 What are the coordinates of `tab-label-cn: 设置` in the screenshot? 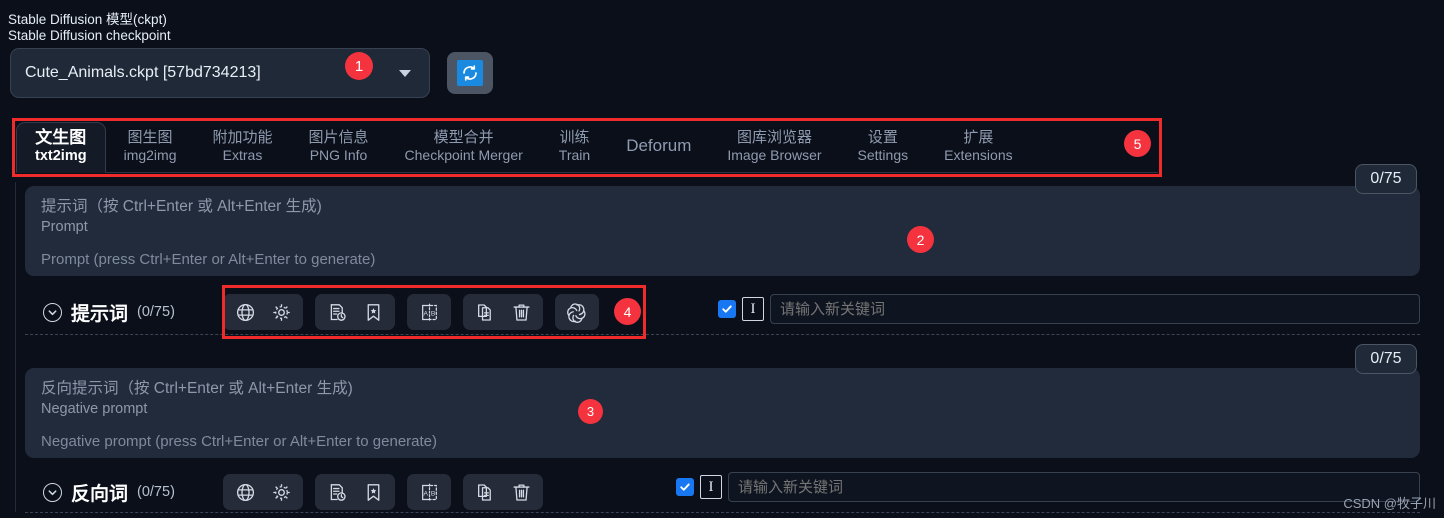 It's located at (882, 137).